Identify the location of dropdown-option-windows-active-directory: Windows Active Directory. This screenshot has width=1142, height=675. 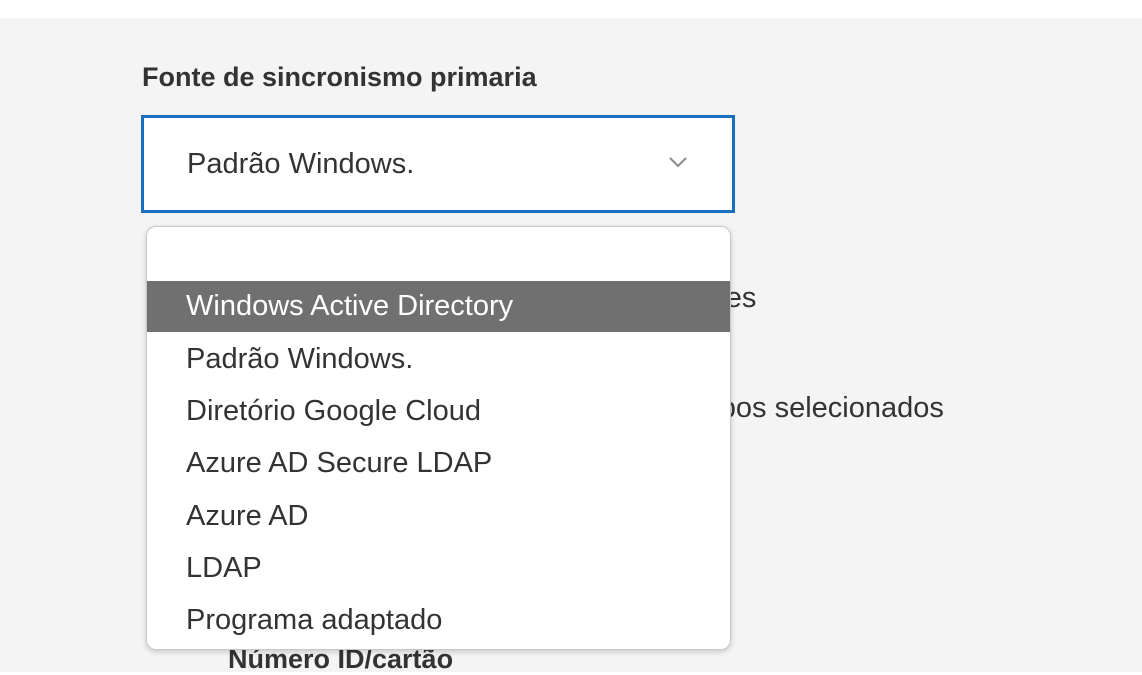
(438, 306).